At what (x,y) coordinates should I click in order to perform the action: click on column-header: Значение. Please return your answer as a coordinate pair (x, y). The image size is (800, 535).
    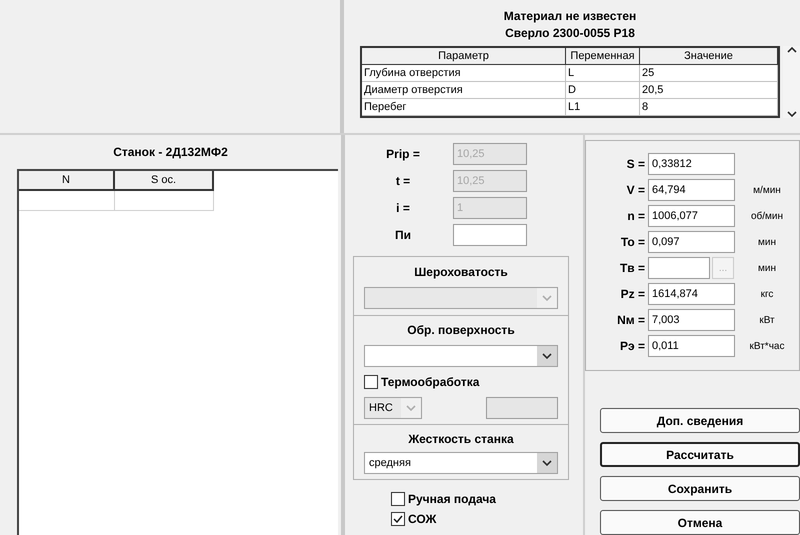
    Looking at the image, I should click on (709, 56).